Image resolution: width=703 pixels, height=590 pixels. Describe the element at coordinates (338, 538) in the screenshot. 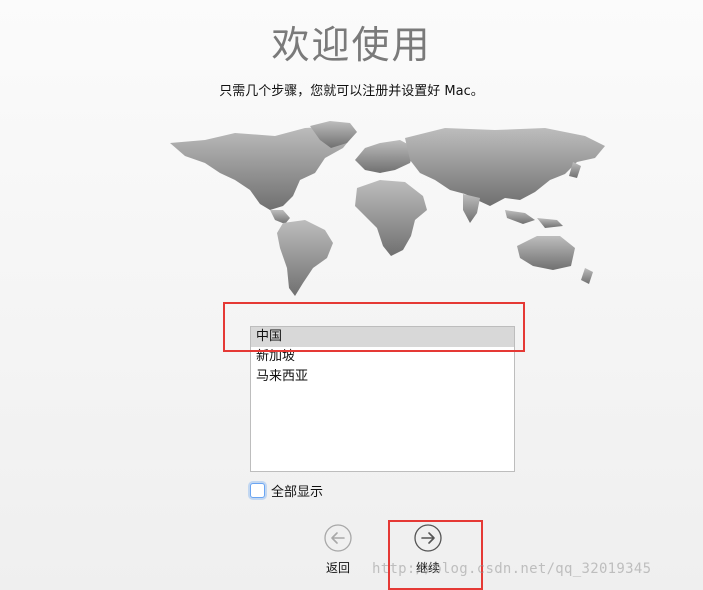

I see `arrow-left-circle-icon` at that location.